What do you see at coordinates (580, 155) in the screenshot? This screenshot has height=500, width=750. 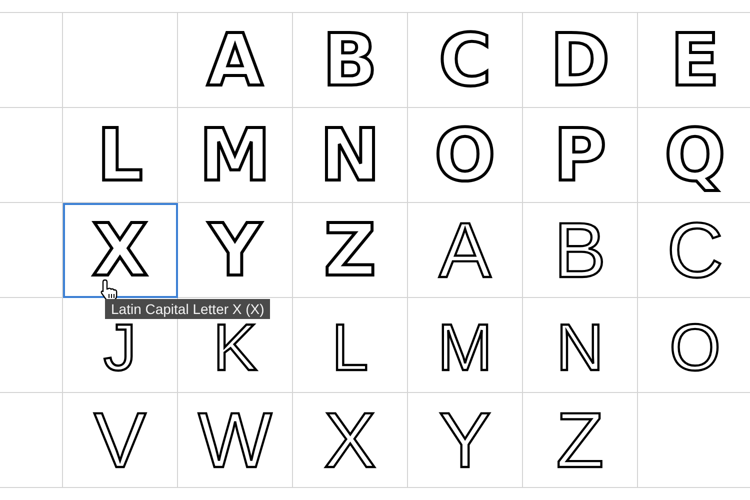 I see `glyph-cell: P` at bounding box center [580, 155].